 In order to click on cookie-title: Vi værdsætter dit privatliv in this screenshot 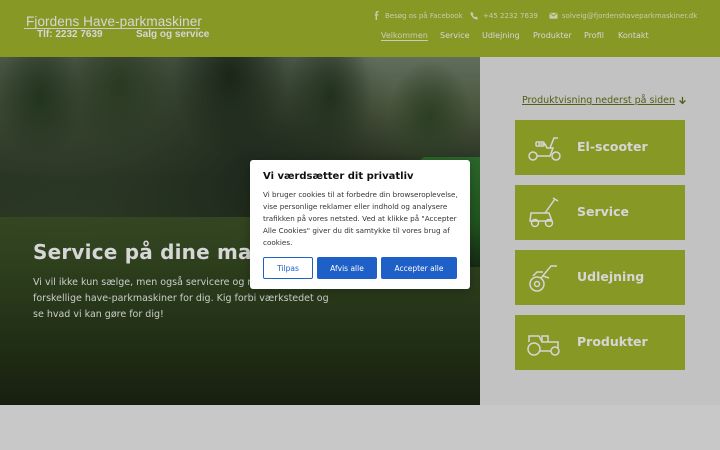, I will do `click(338, 176)`.